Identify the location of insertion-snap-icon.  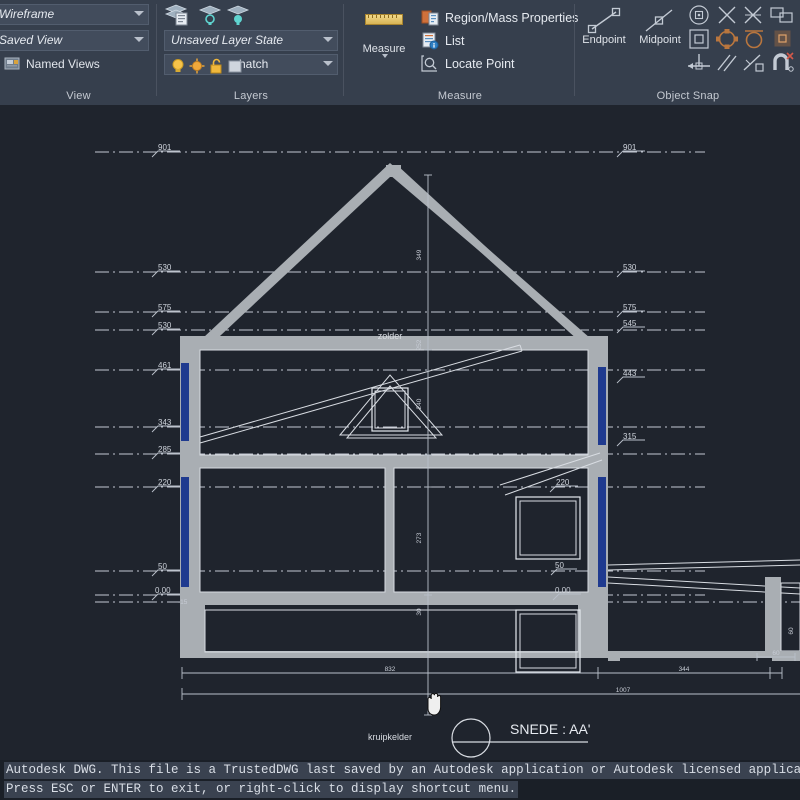
(783, 39).